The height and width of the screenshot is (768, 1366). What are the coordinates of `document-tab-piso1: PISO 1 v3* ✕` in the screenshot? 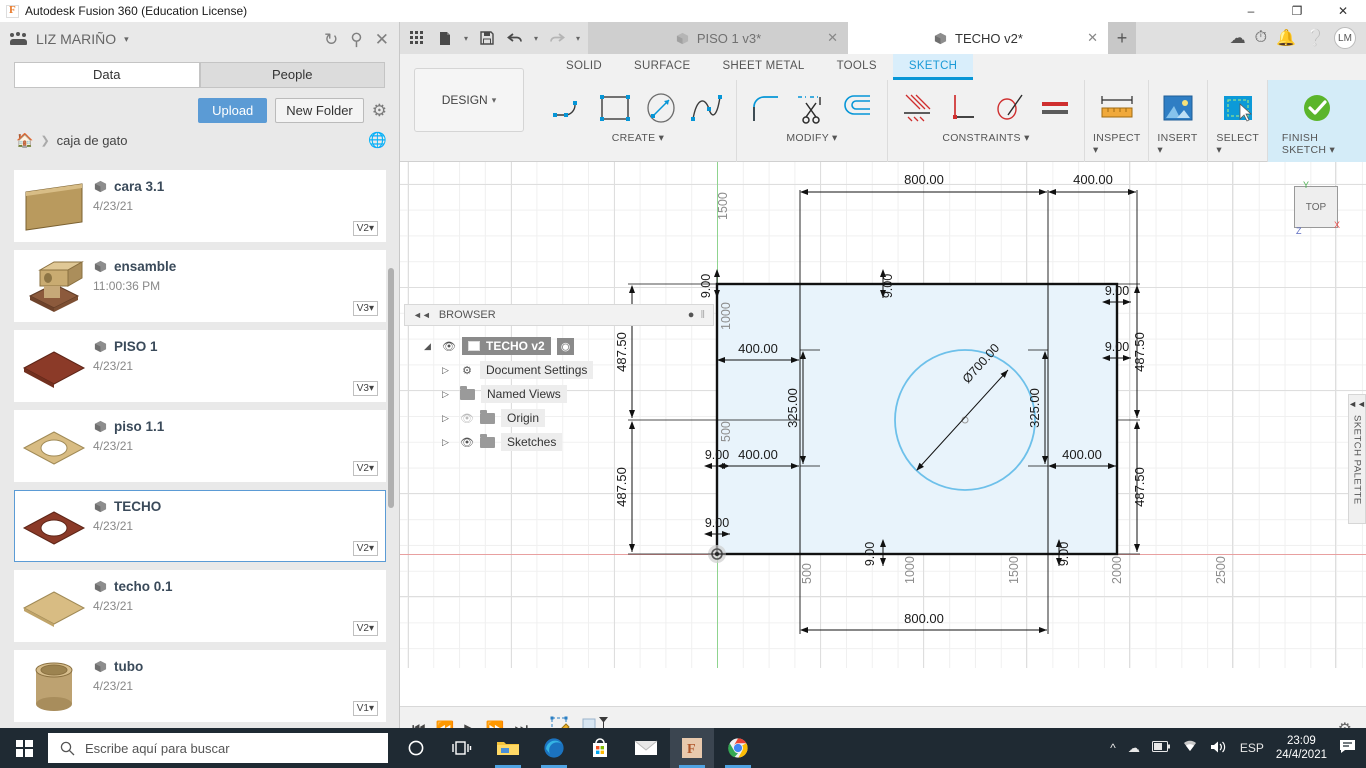 It's located at (718, 38).